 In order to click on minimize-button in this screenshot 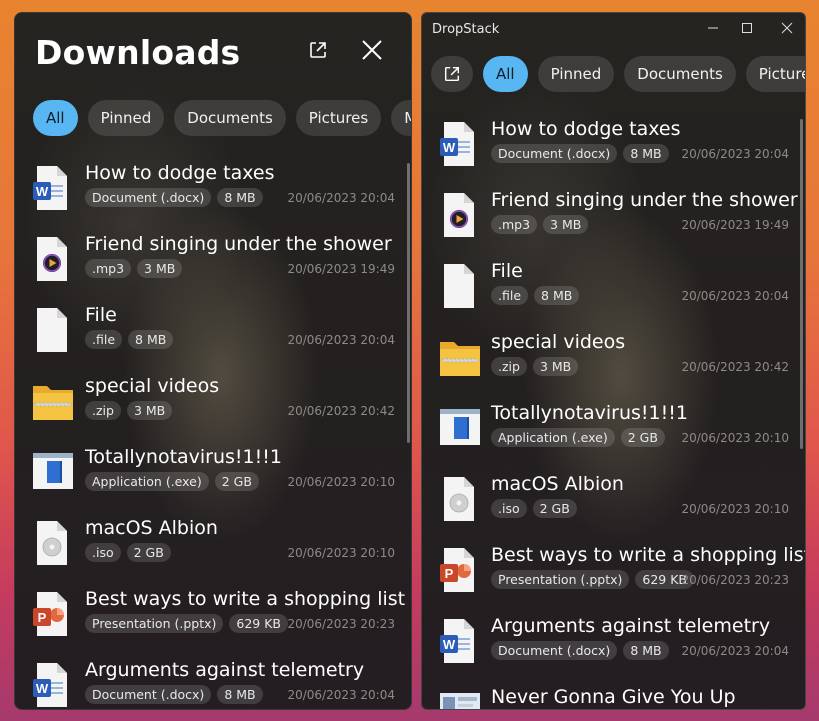, I will do `click(713, 28)`.